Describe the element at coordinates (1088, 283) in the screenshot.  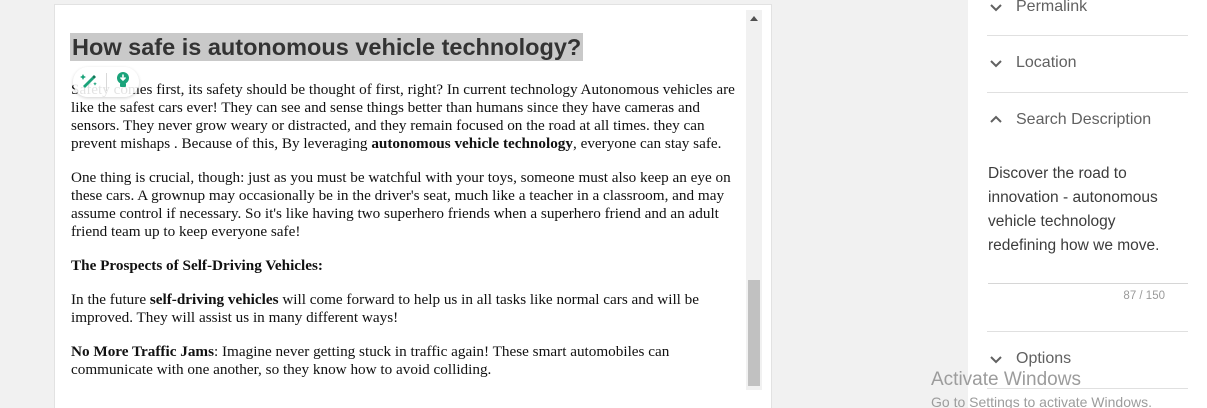
I see `input-underline` at that location.